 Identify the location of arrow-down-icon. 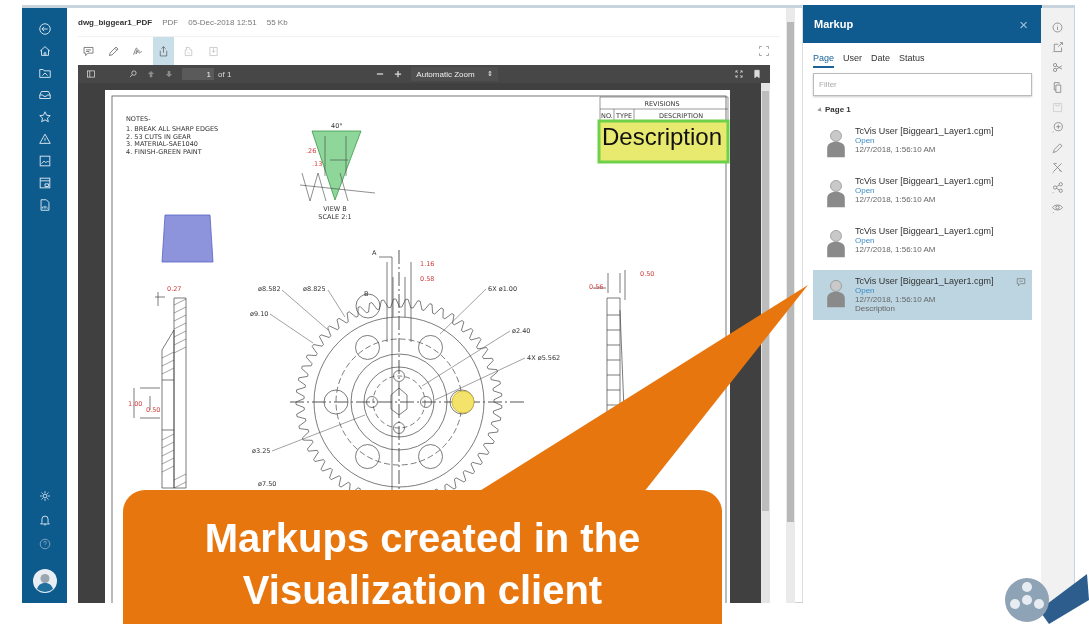
(169, 74).